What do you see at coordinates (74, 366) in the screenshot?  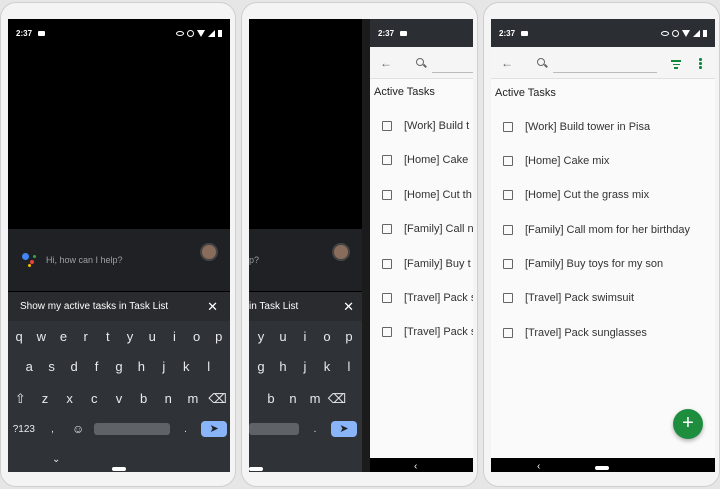 I see `key-d: d` at bounding box center [74, 366].